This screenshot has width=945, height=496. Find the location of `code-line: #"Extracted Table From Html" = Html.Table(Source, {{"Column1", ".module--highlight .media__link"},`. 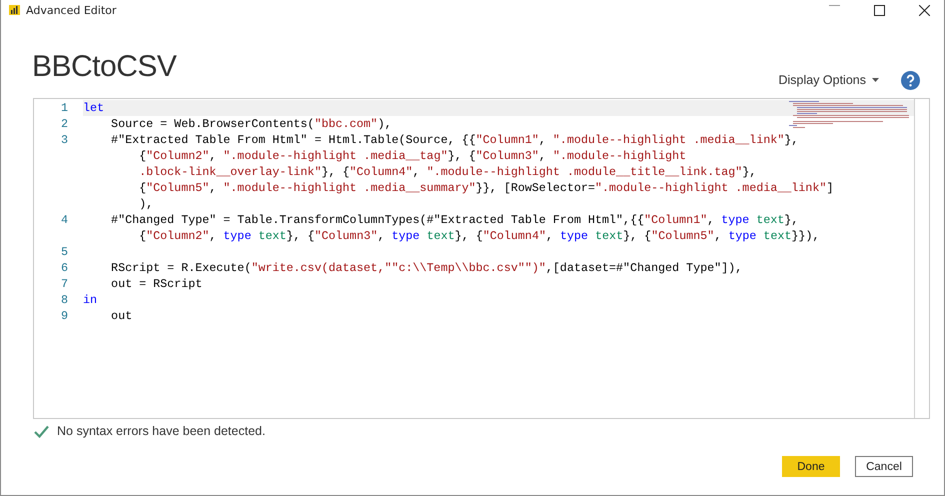

code-line: #"Extracted Table From Html" = Html.Table(Source, {{"Column1", ".module--highlight .media__link"}, is located at coordinates (455, 140).